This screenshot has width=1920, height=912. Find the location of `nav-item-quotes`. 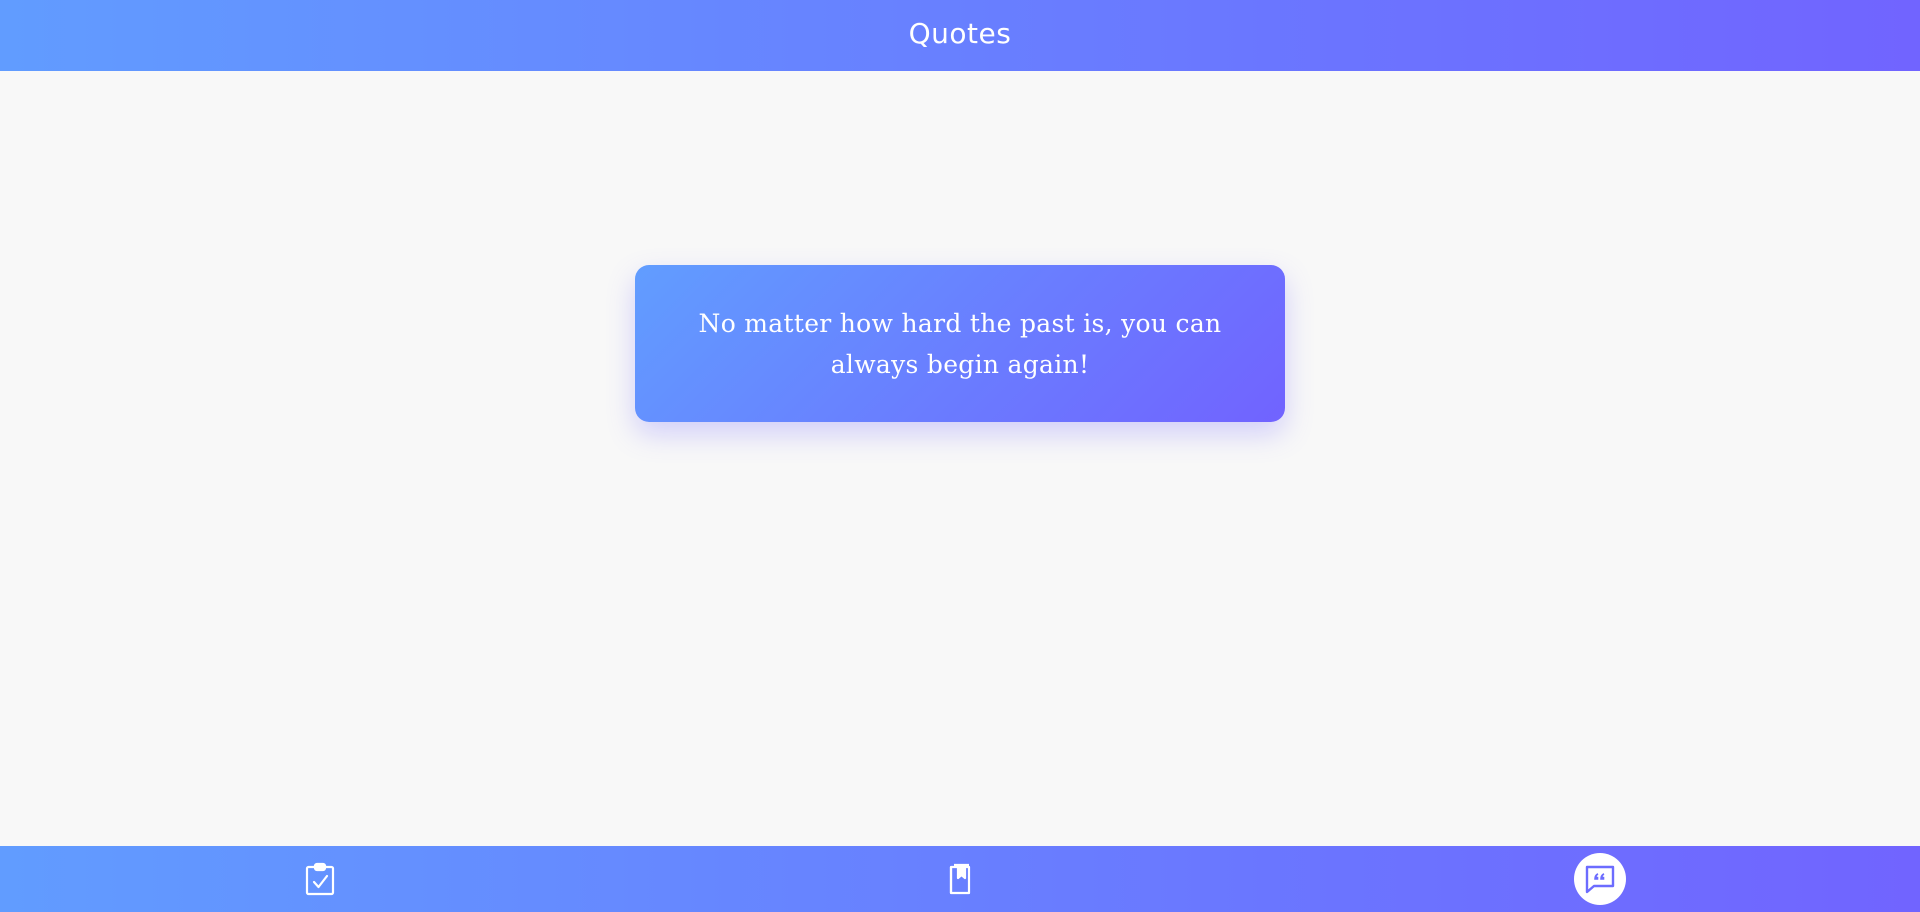

nav-item-quotes is located at coordinates (1600, 879).